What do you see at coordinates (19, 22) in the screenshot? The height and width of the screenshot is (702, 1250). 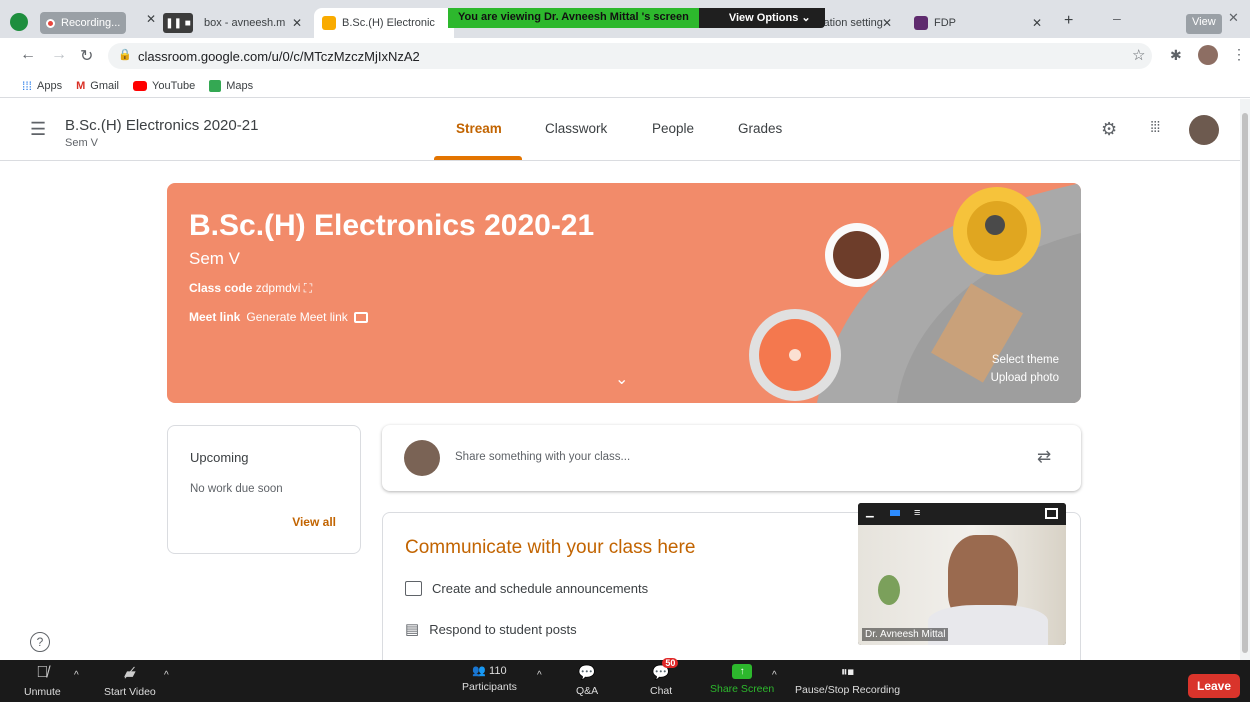 I see `shield-icon` at bounding box center [19, 22].